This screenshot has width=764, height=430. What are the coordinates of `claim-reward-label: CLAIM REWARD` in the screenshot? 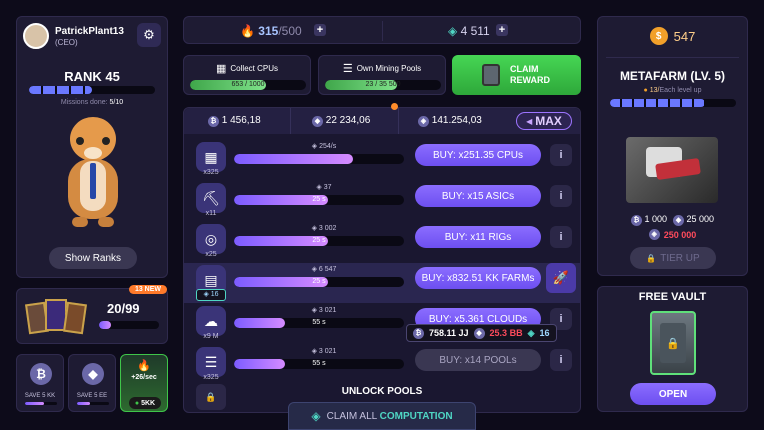 It's located at (530, 74).